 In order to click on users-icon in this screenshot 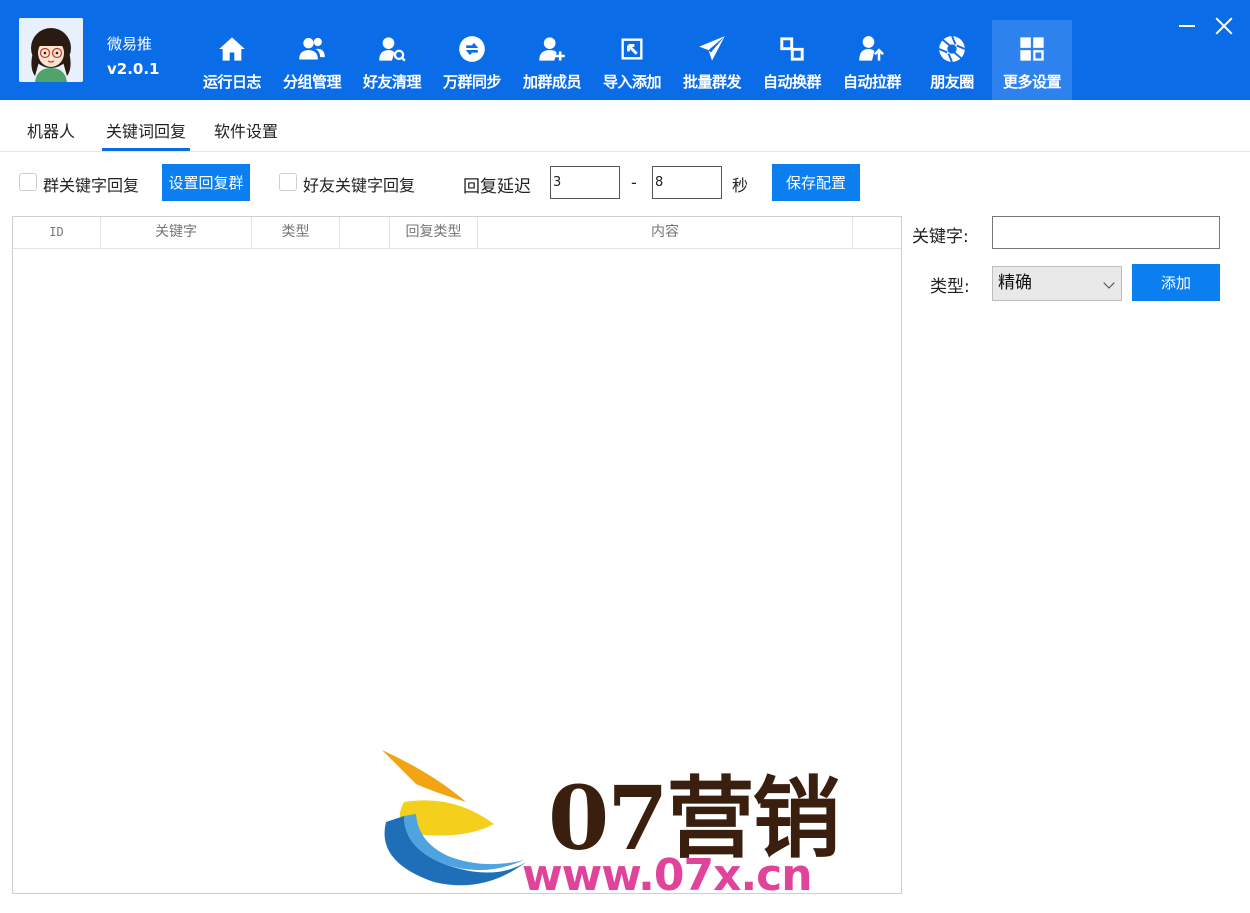, I will do `click(312, 49)`.